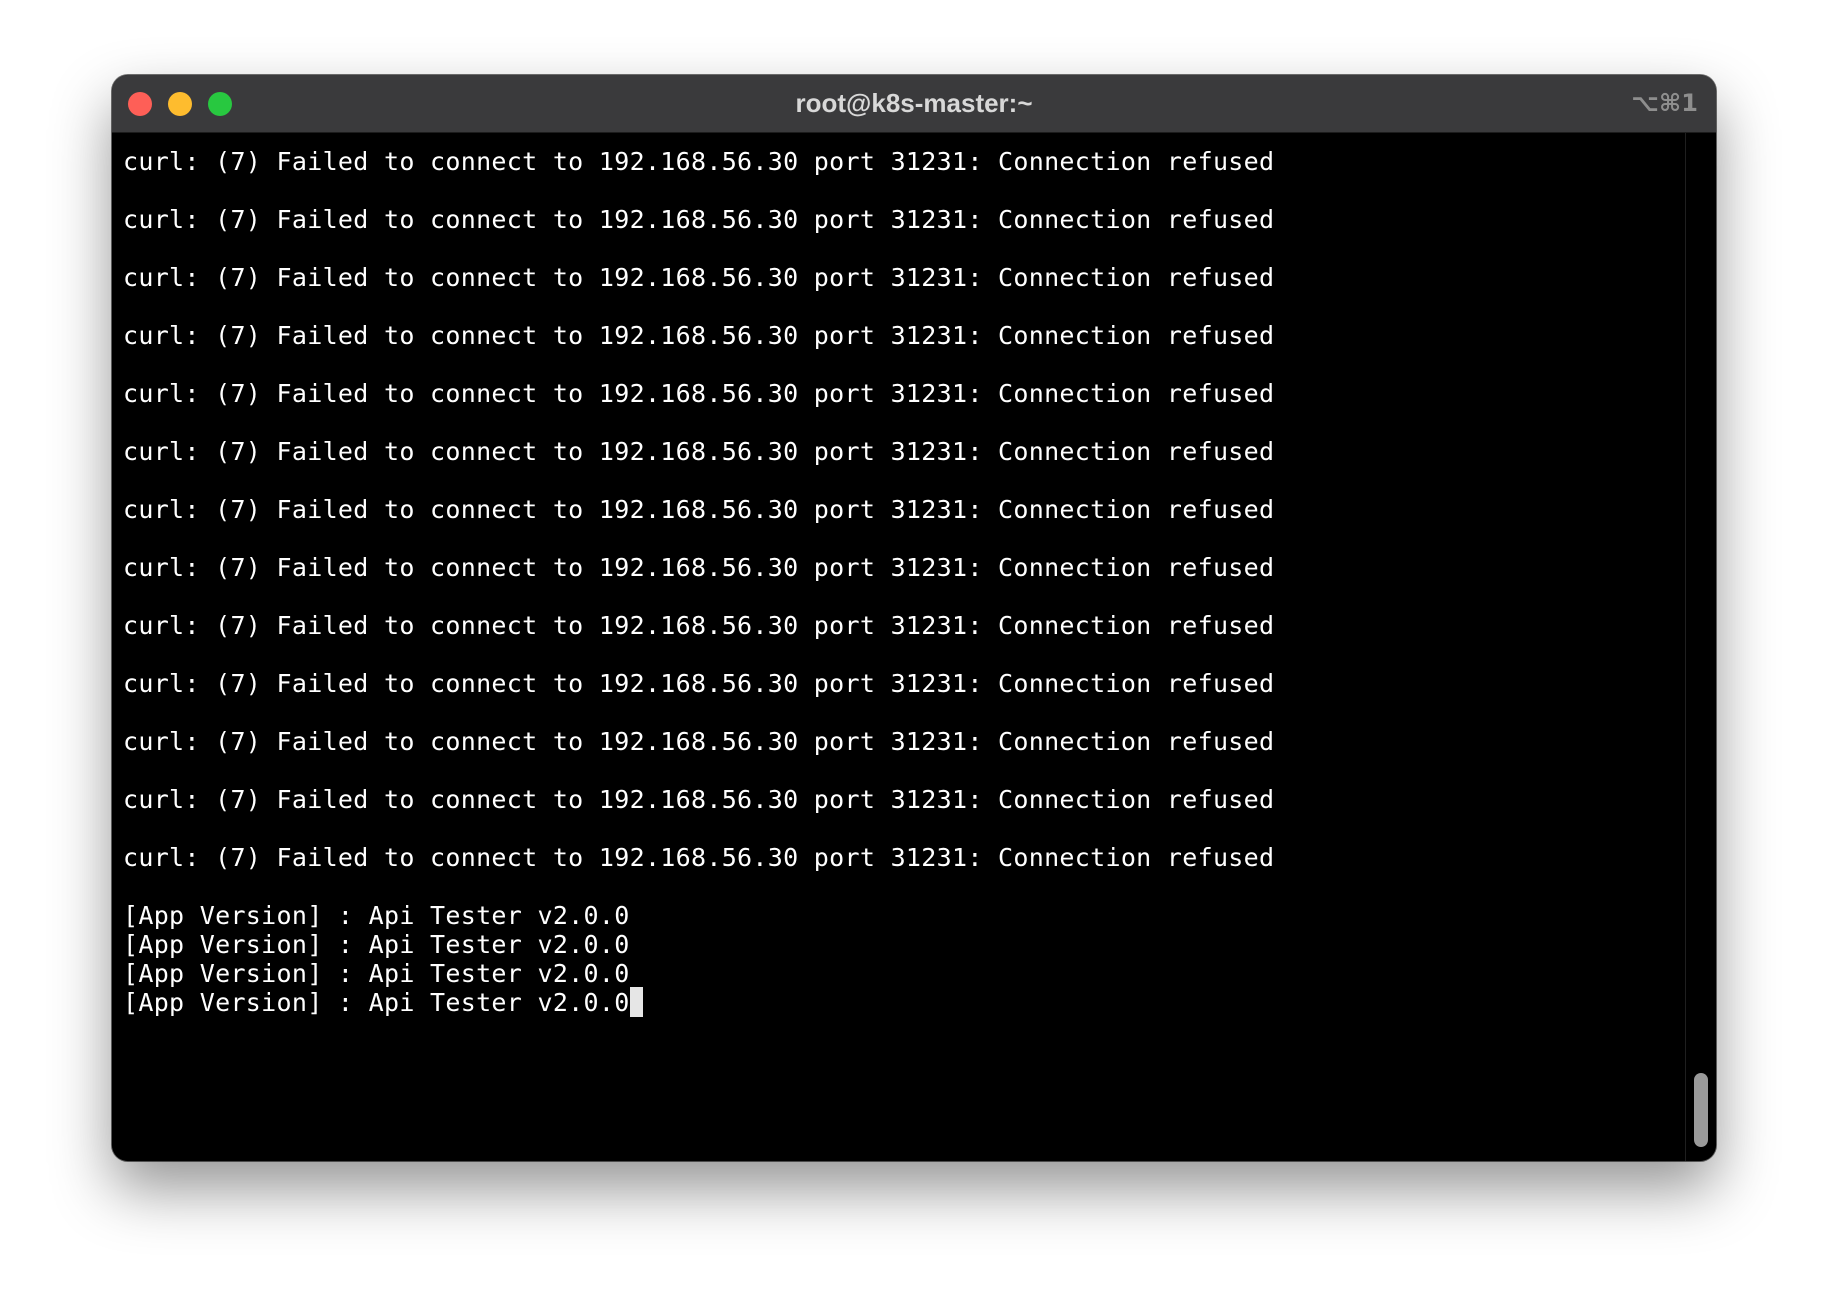  What do you see at coordinates (1701, 1110) in the screenshot?
I see `scrollbar-thumb` at bounding box center [1701, 1110].